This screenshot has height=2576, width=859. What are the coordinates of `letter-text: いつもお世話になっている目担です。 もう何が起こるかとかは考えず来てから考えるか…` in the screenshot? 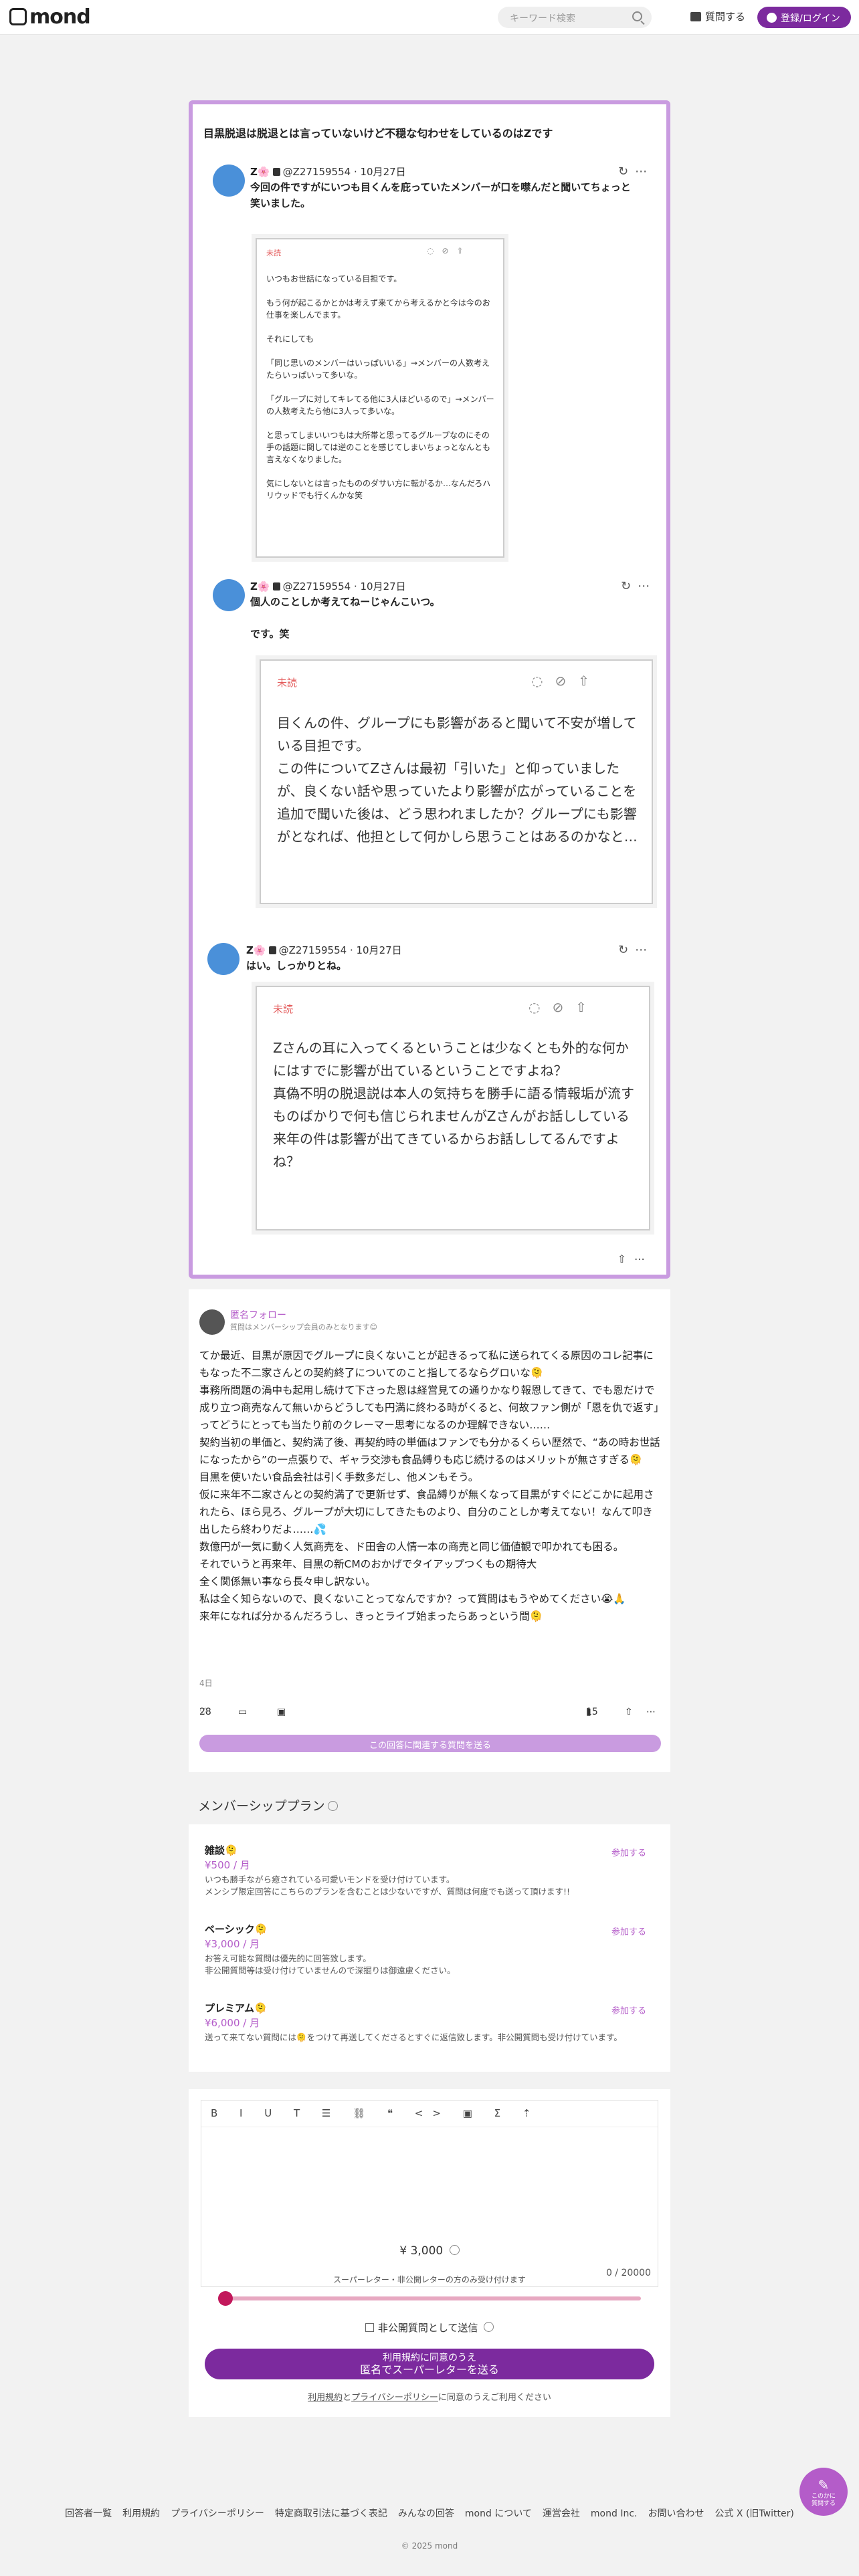 It's located at (380, 387).